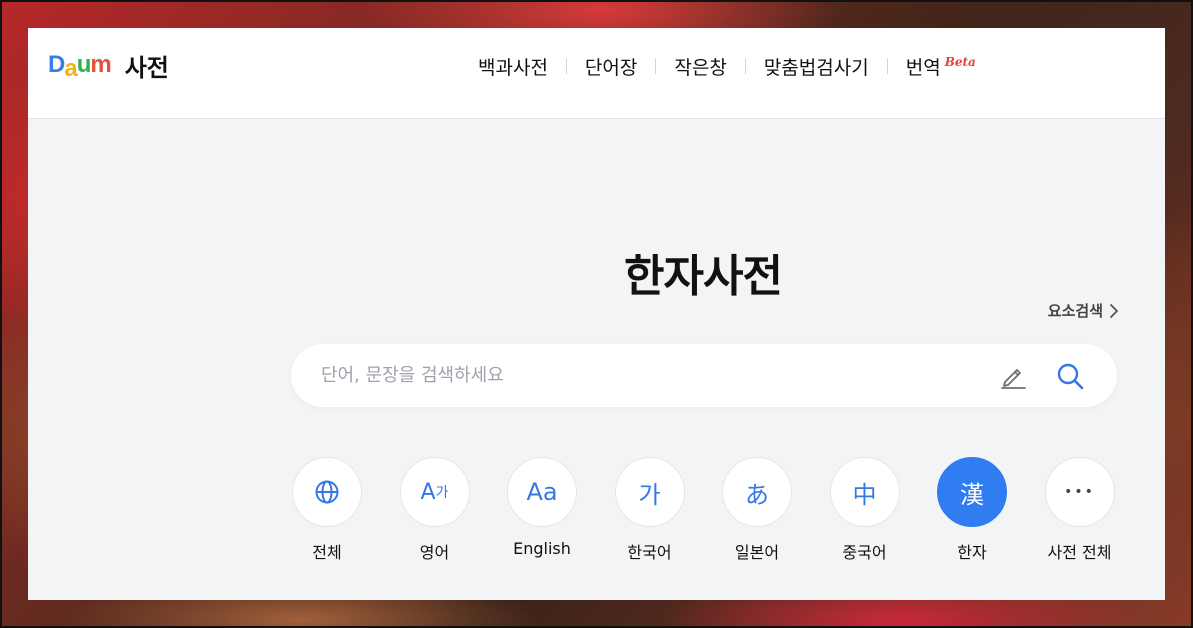 This screenshot has height=628, width=1193. I want to click on header: Daum 사전 백과사전 단어장 작은창 맞춤법검사기 번역 Beta, so click(596, 73).